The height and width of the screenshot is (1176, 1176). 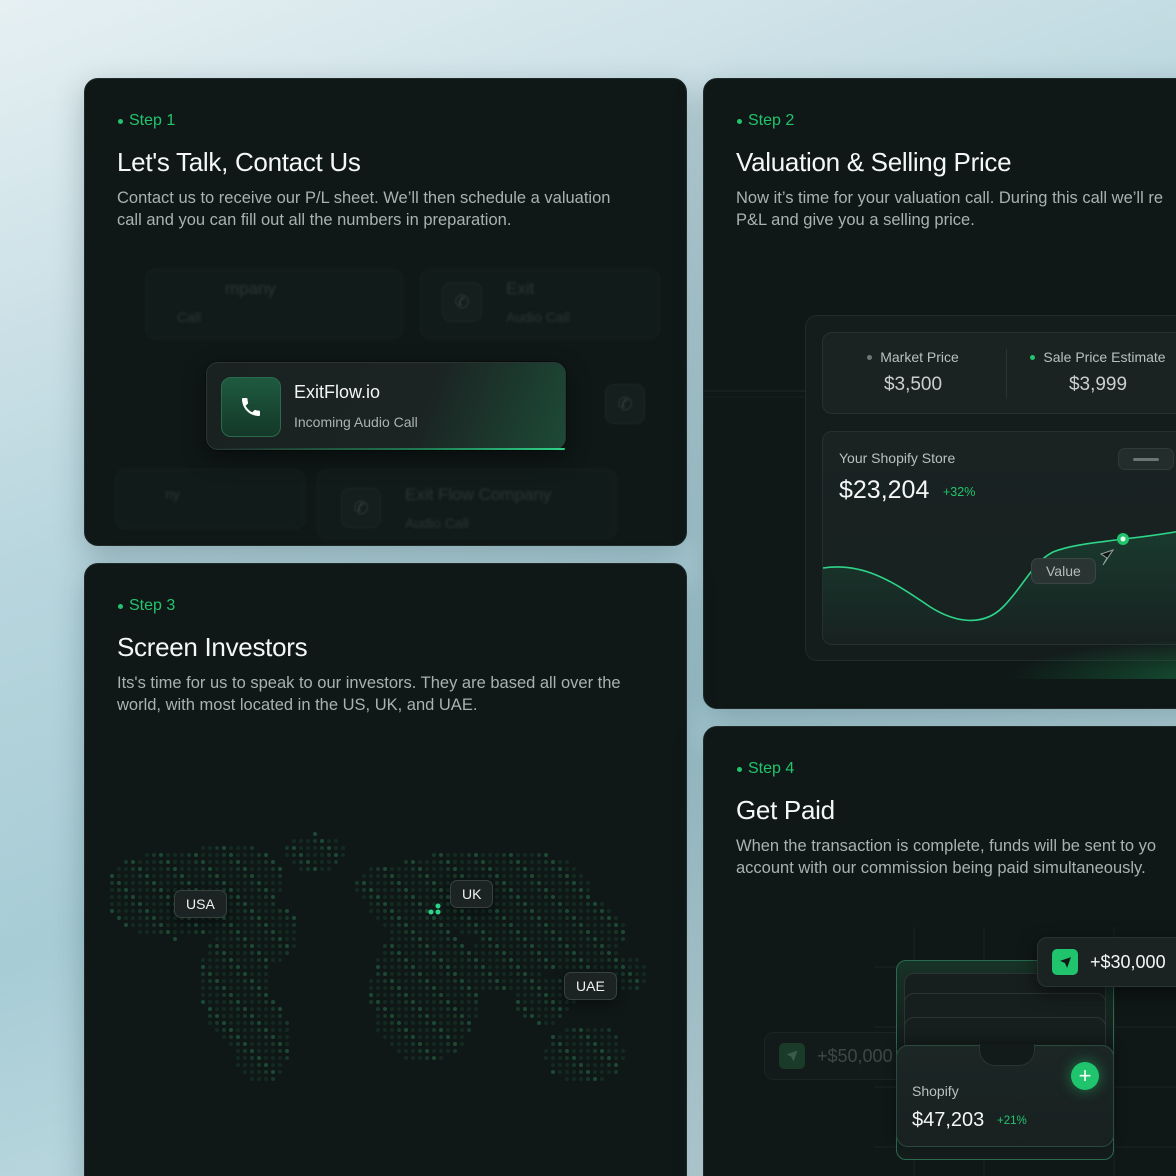 I want to click on location-tag-usa: USA, so click(x=200, y=904).